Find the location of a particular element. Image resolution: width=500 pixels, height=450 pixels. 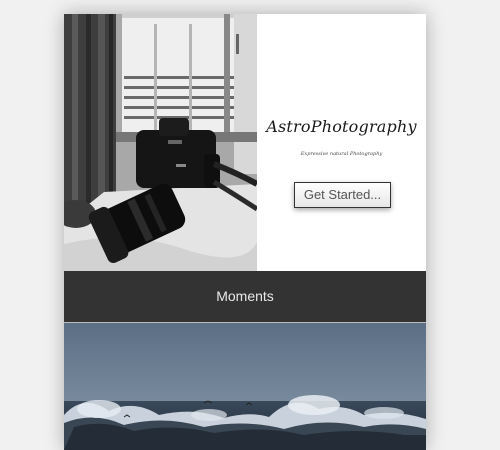

moments-heading: Moments is located at coordinates (245, 297).